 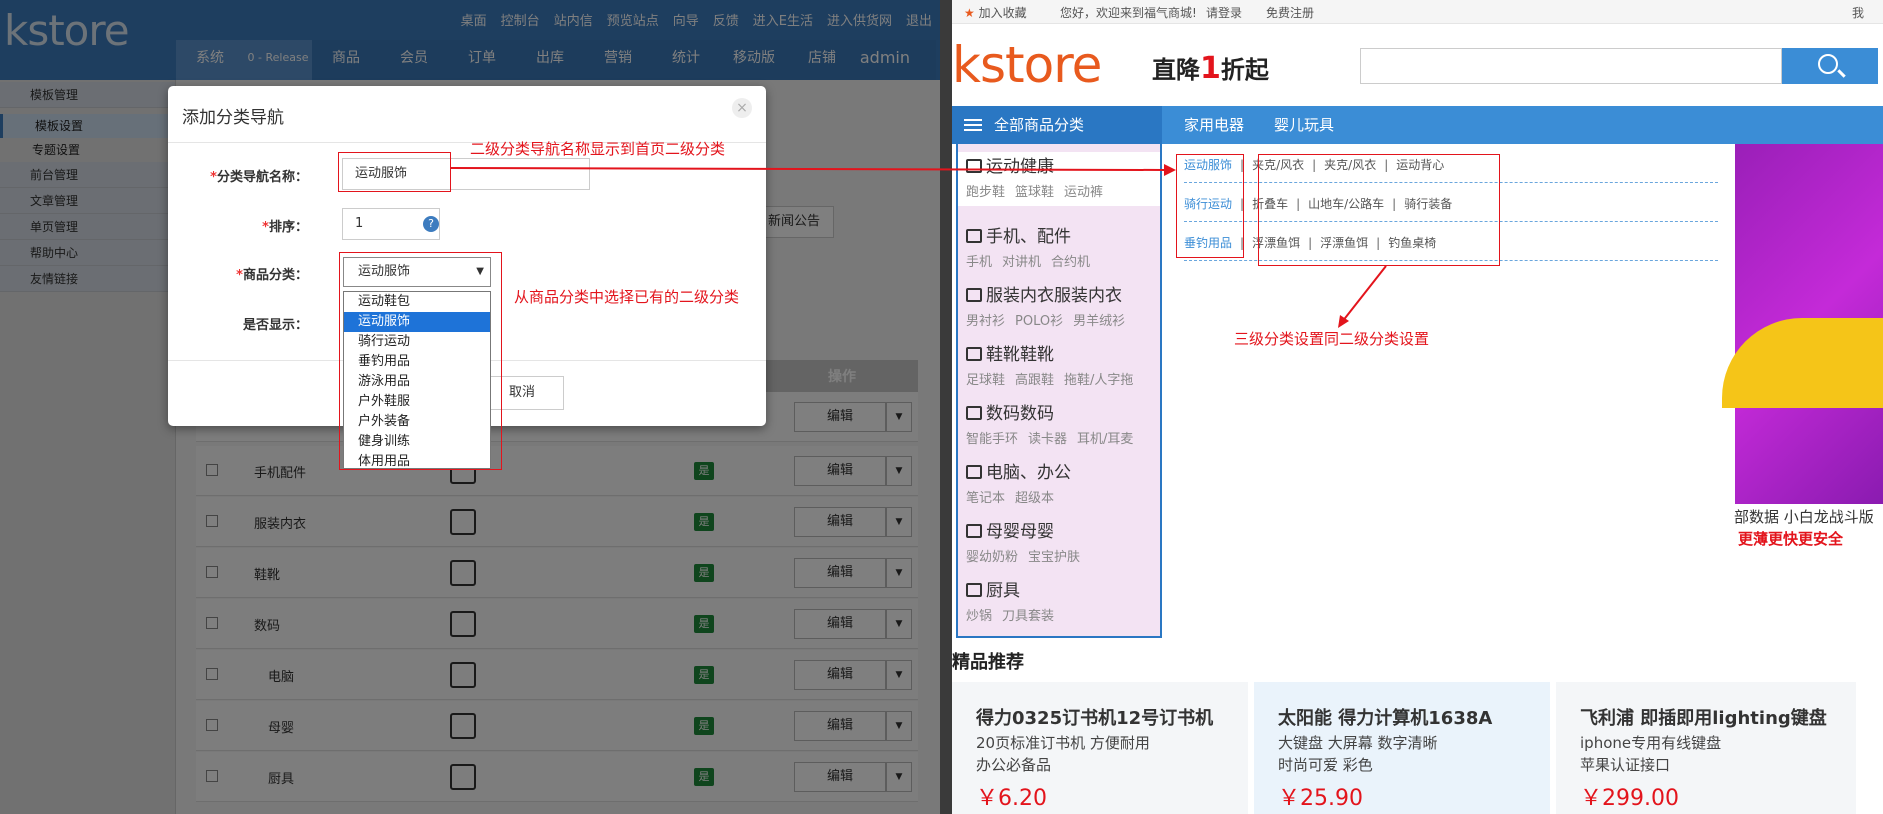 What do you see at coordinates (598, 149) in the screenshot?
I see `annotation-text: 二级分类导航名称显示到首页二级分类` at bounding box center [598, 149].